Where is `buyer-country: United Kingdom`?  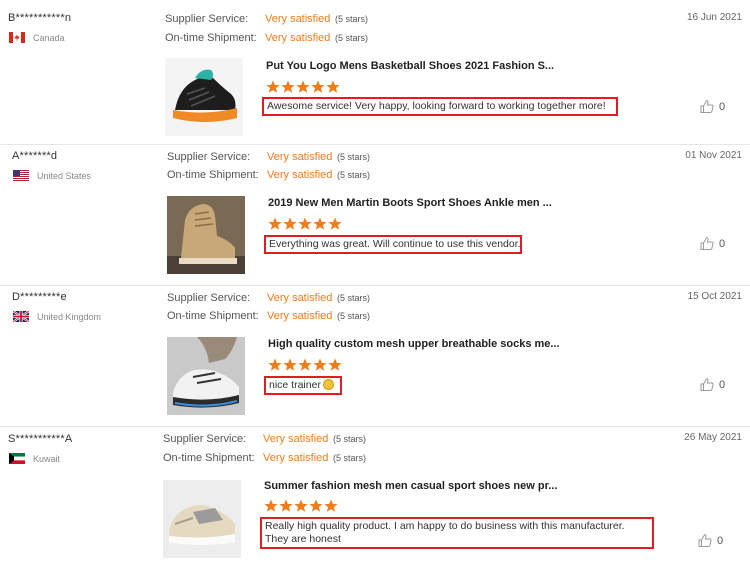
buyer-country: United Kingdom is located at coordinates (57, 316).